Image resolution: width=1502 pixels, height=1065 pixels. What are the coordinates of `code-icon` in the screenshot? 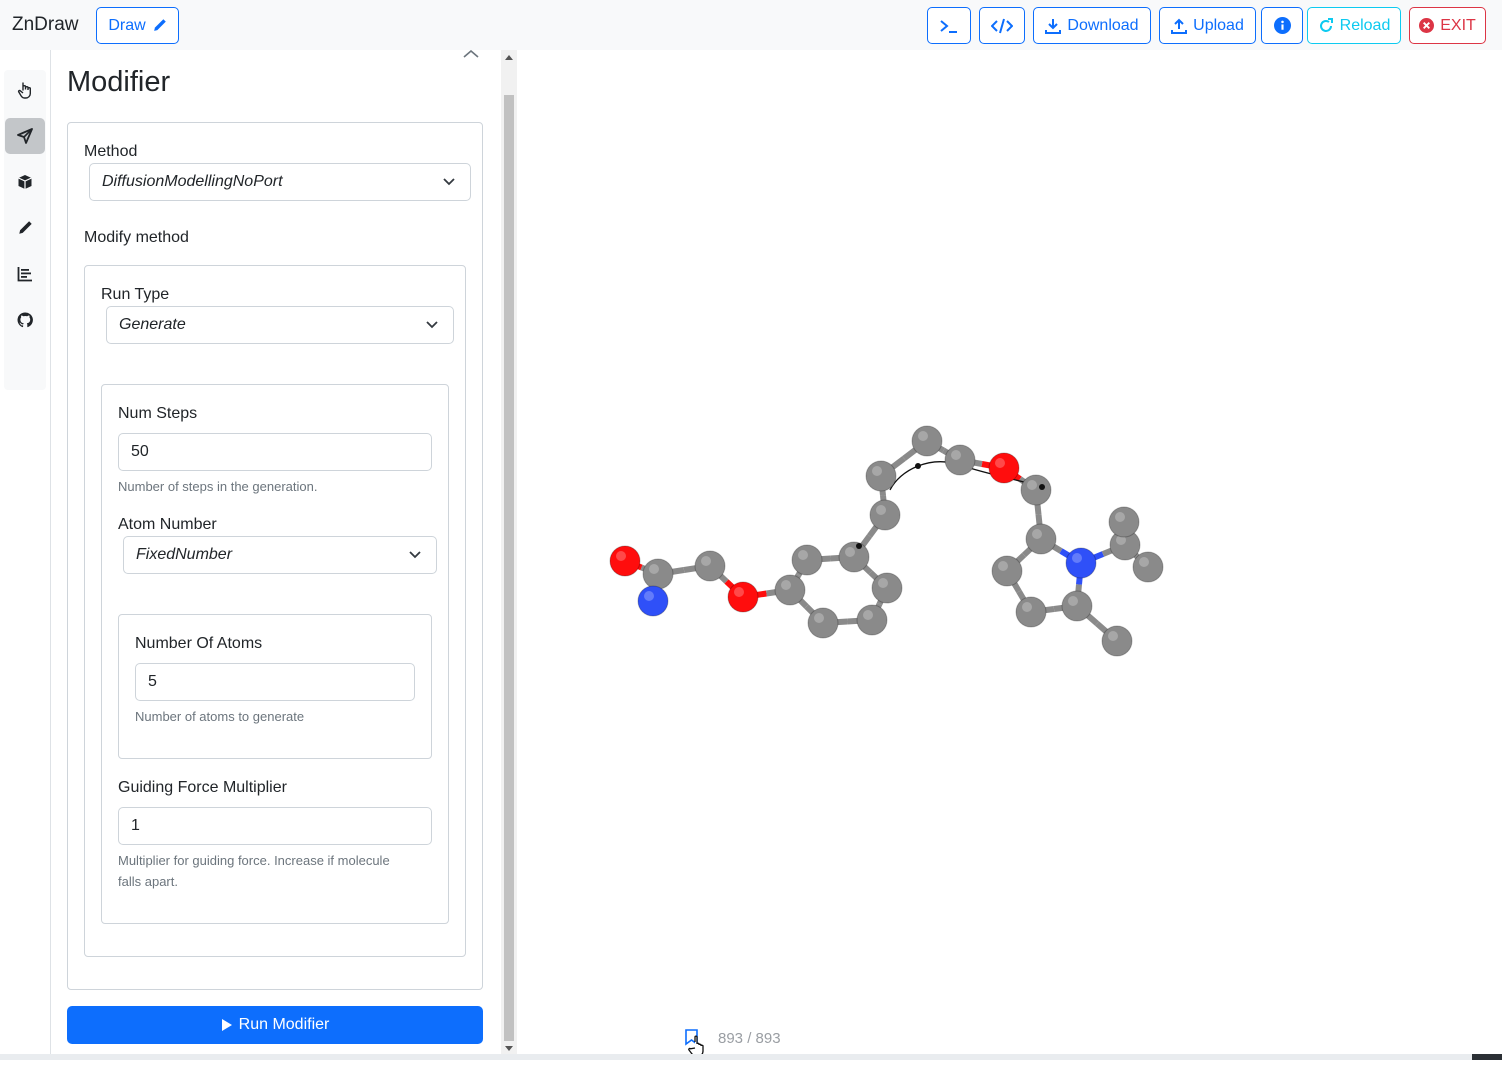 It's located at (1002, 25).